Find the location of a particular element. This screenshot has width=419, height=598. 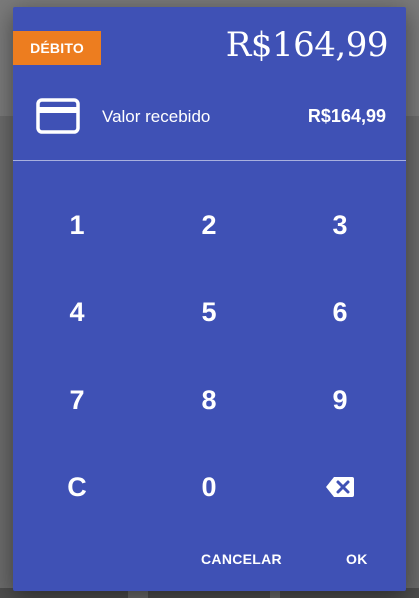

key-4: 4 is located at coordinates (77, 312).